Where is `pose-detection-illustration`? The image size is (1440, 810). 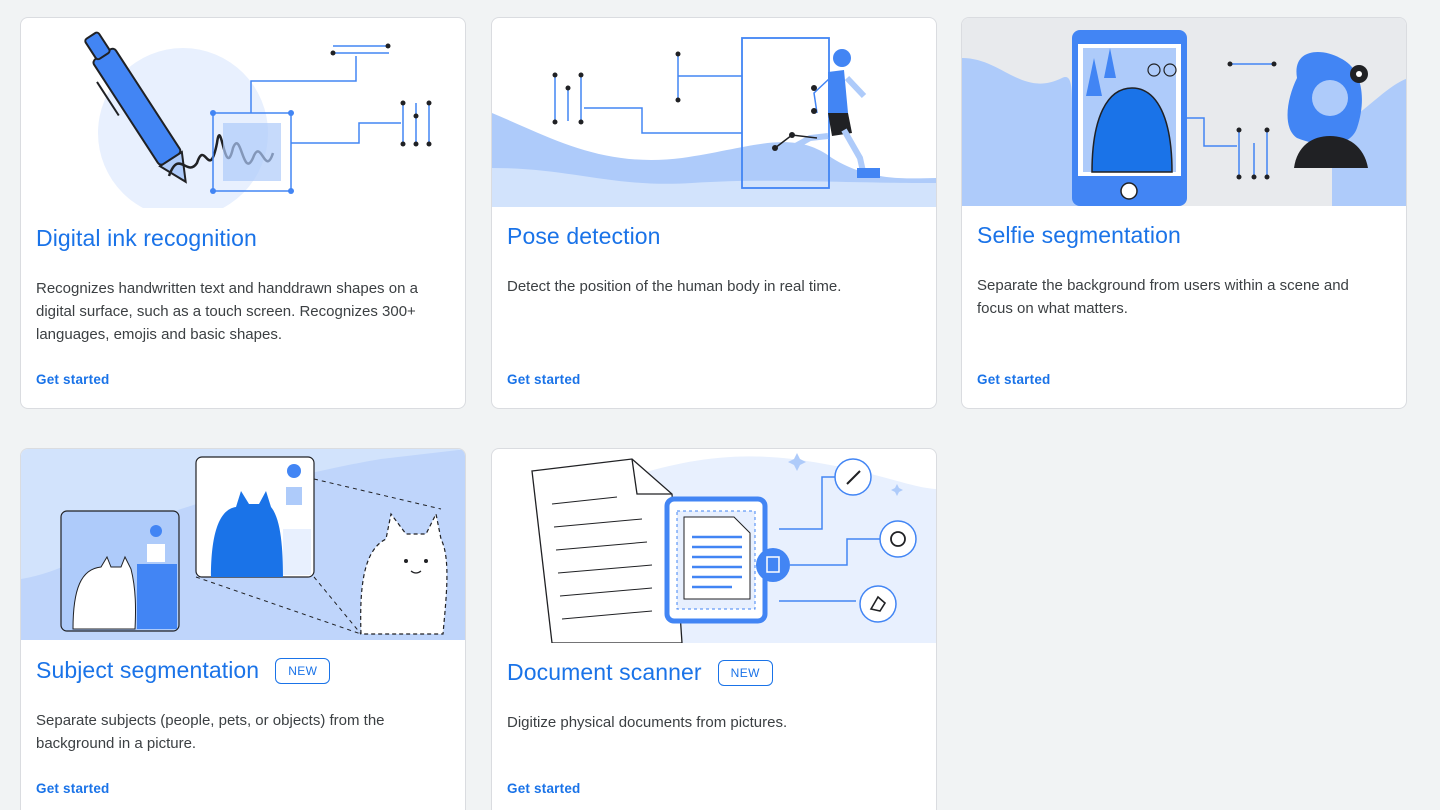
pose-detection-illustration is located at coordinates (714, 112).